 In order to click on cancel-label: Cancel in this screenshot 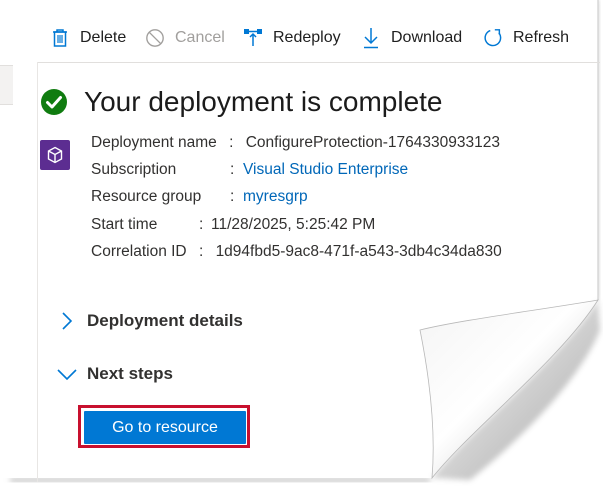, I will do `click(200, 37)`.